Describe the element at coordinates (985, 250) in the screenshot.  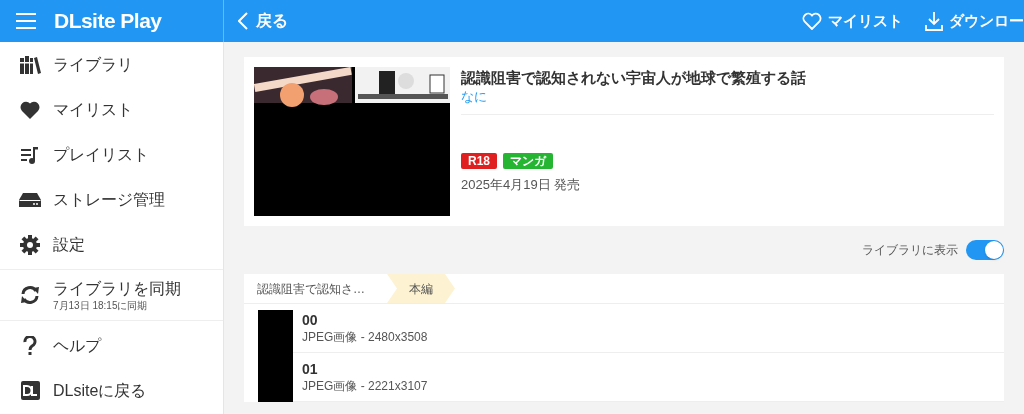
I see `library-toggle` at that location.